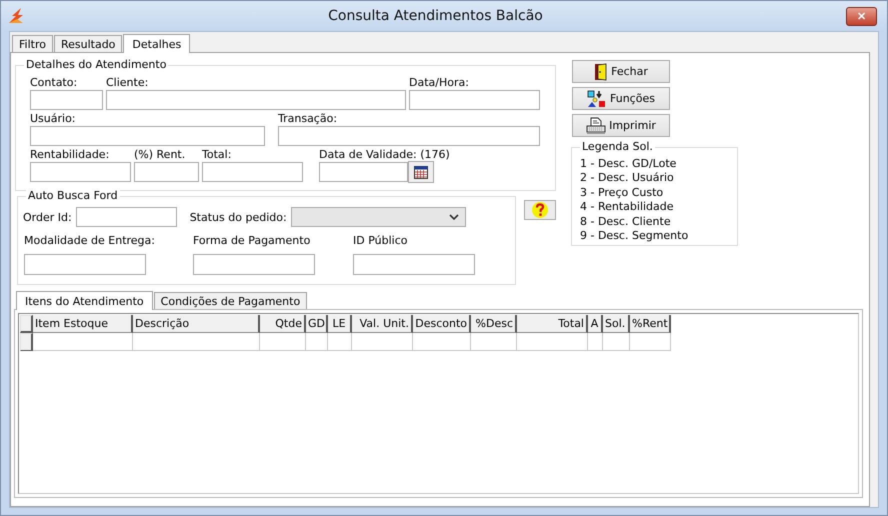 The height and width of the screenshot is (516, 888). I want to click on shapes-icon, so click(597, 99).